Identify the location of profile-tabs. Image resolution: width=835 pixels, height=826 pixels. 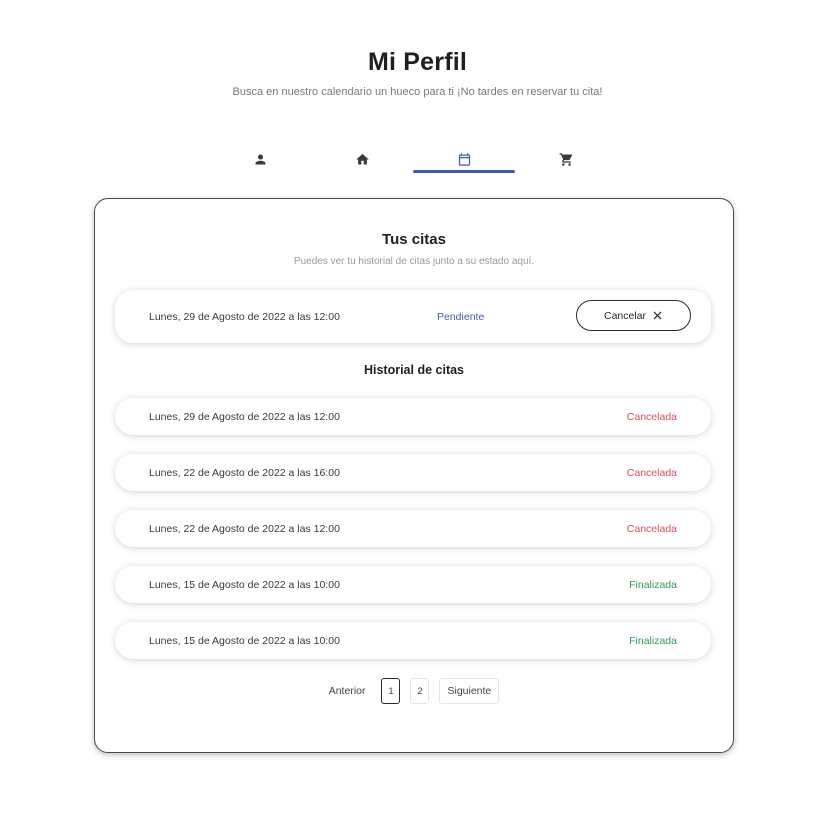
(413, 159).